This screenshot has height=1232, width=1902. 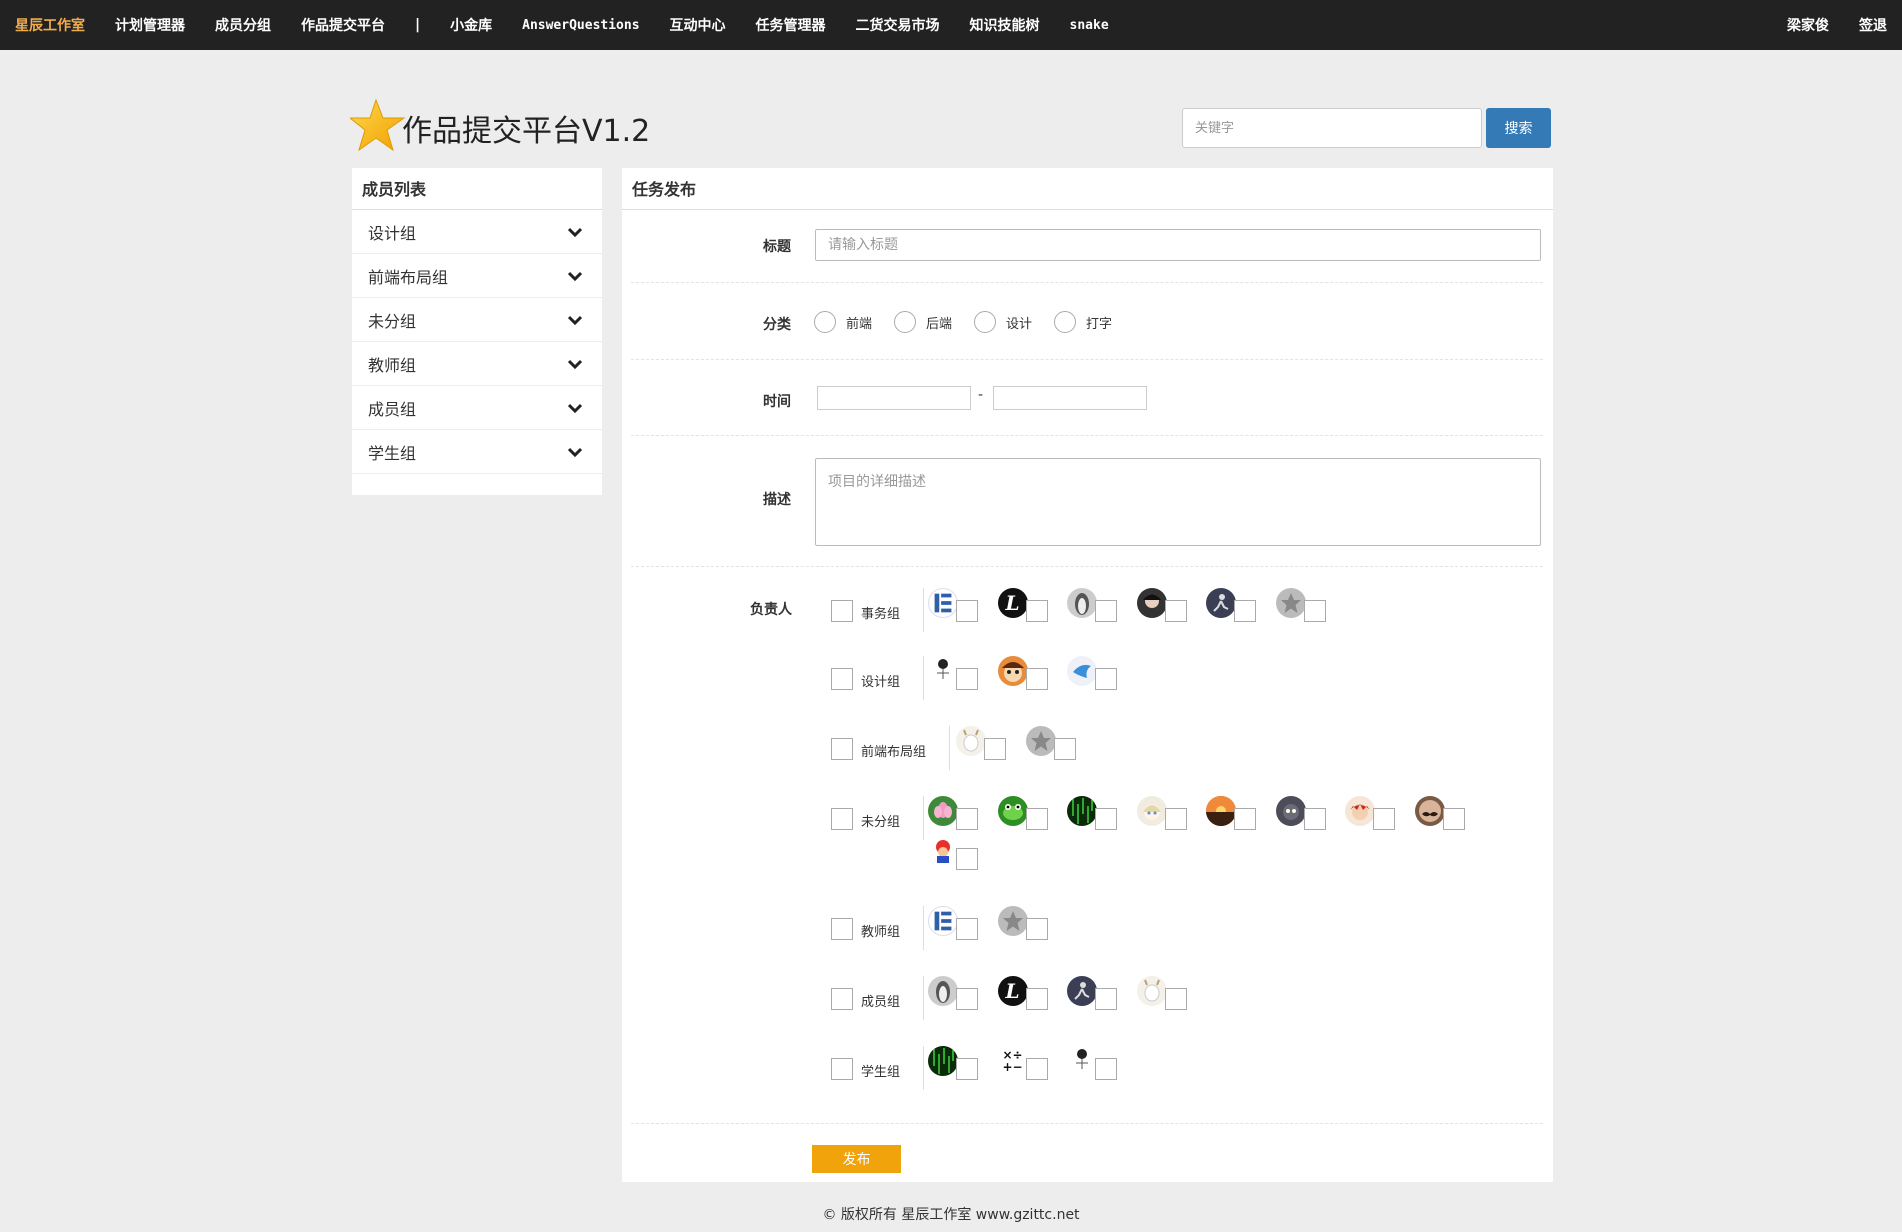 I want to click on nav-brand: 星辰工作室, so click(x=50, y=25).